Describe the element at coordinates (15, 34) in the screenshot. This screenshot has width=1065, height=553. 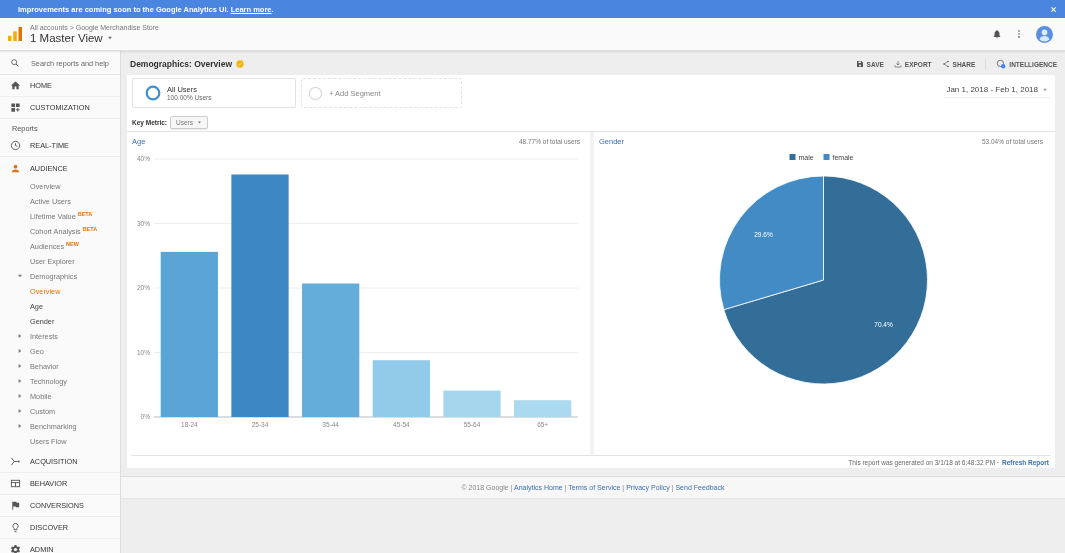
I see `analytics-logo-icon` at that location.